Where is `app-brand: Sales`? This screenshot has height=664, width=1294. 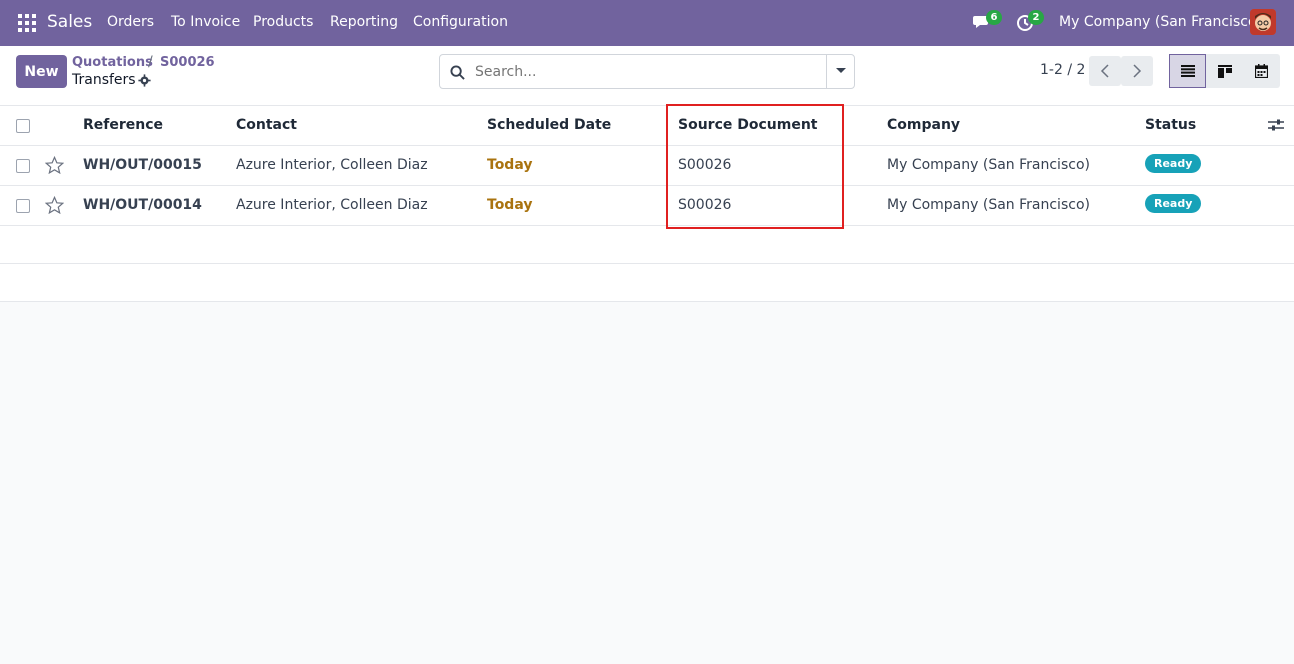 app-brand: Sales is located at coordinates (69, 22).